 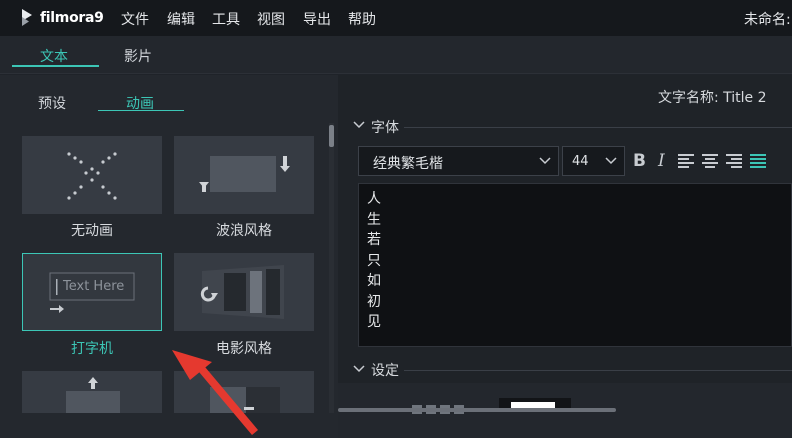 What do you see at coordinates (245, 400) in the screenshot?
I see `slide-style-icon` at bounding box center [245, 400].